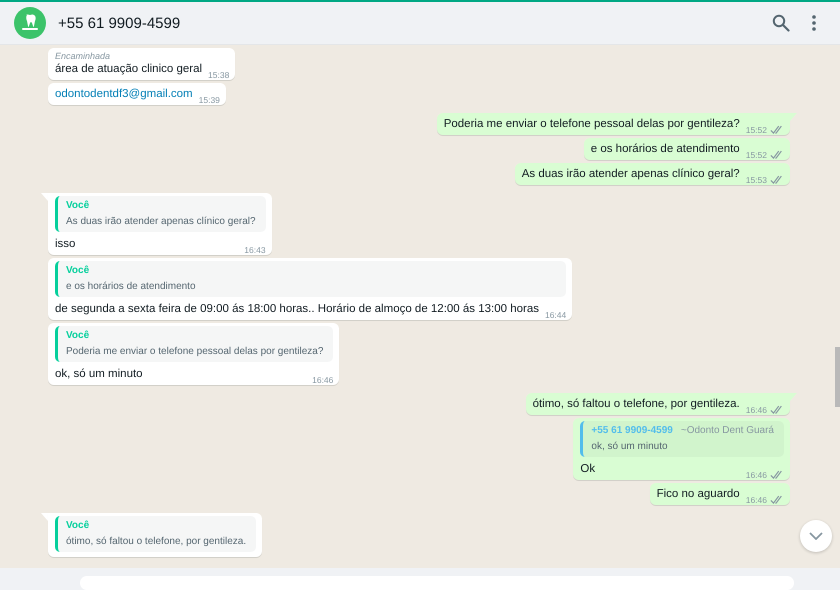 This screenshot has height=590, width=840. What do you see at coordinates (65, 244) in the screenshot?
I see `message-text: isso` at bounding box center [65, 244].